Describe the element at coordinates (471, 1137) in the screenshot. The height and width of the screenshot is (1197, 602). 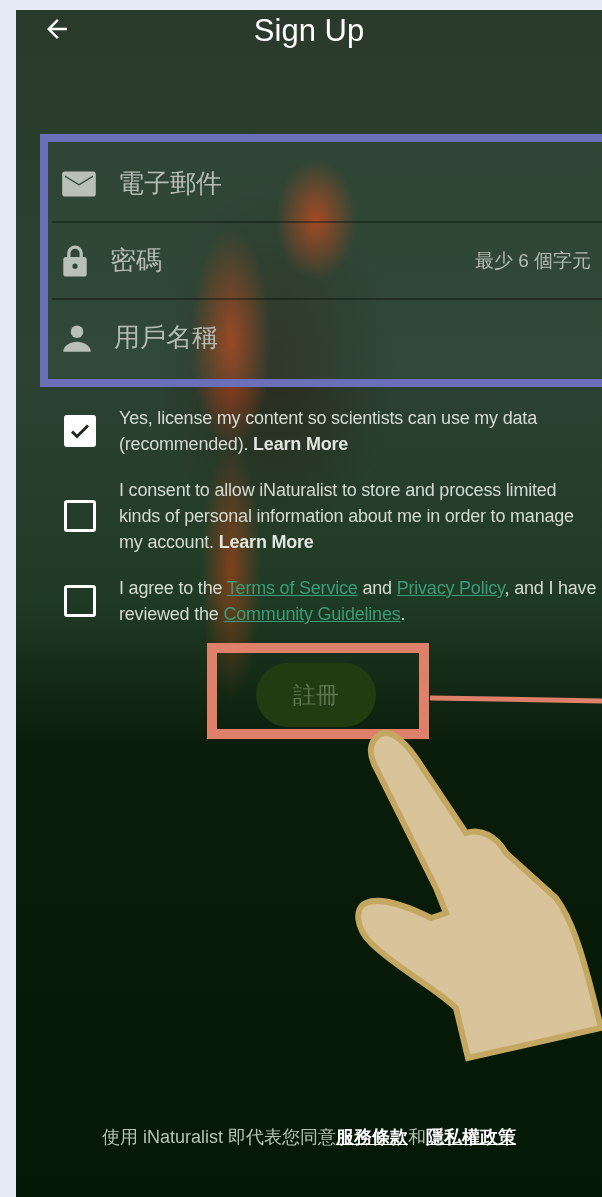
I see `policy-link: 隱私權政策` at that location.